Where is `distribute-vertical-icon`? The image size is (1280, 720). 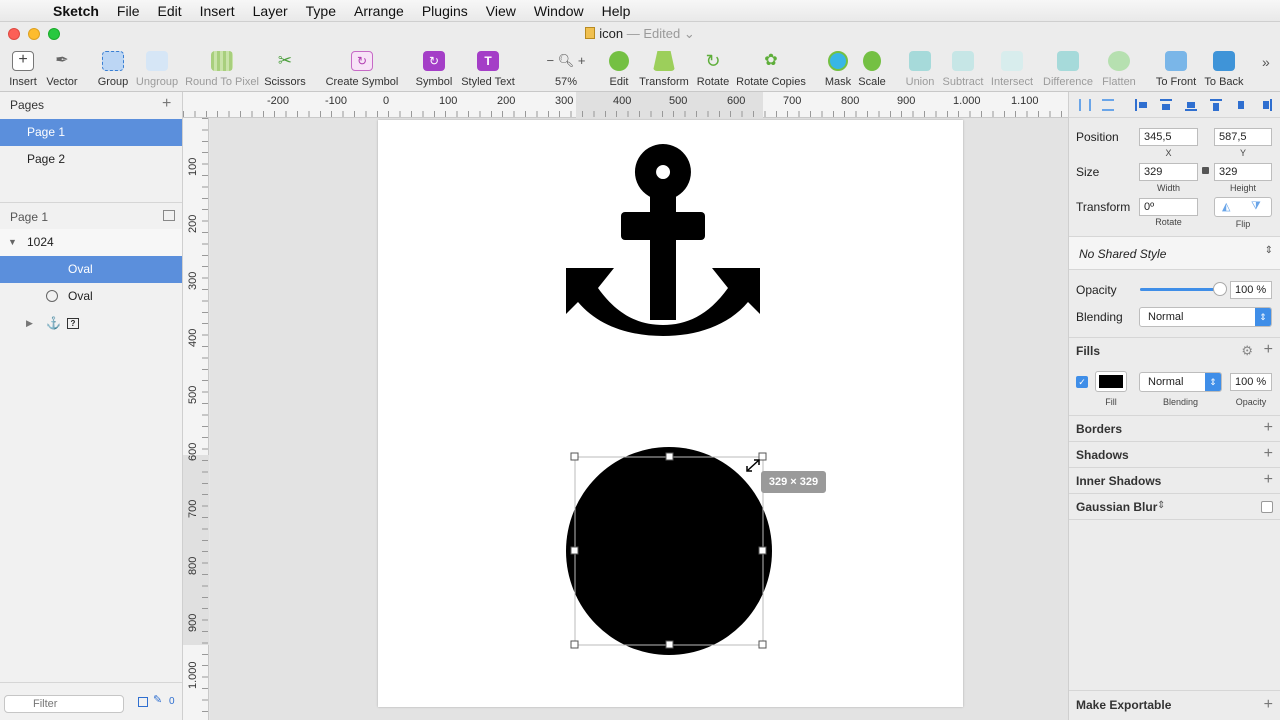
distribute-vertical-icon is located at coordinates (1108, 105).